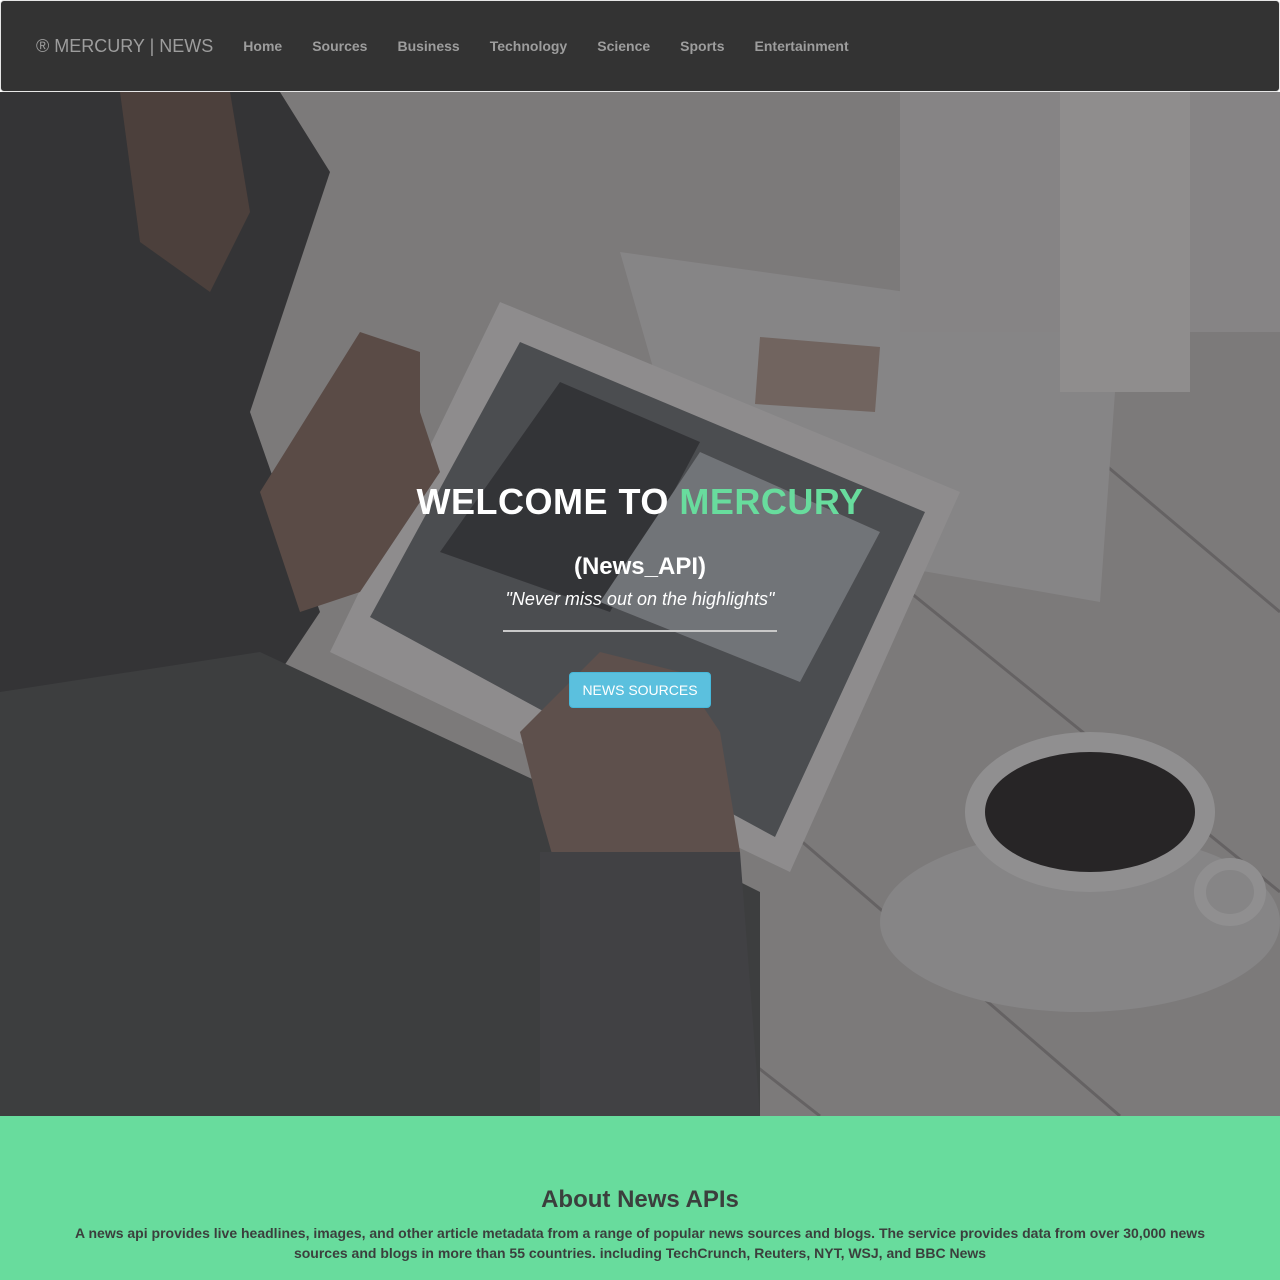 This screenshot has width=1280, height=1280. I want to click on nav-item-sports: Sports, so click(702, 46).